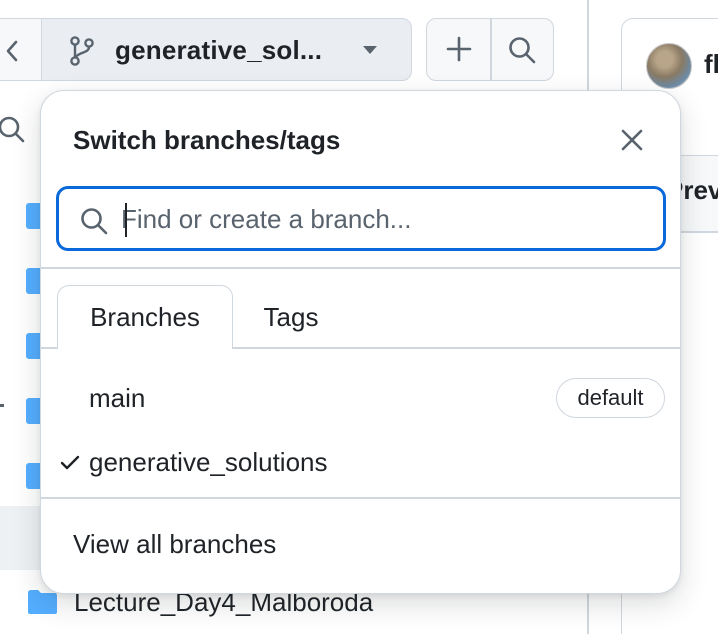 This screenshot has height=634, width=718. I want to click on triangle-down-icon, so click(370, 50).